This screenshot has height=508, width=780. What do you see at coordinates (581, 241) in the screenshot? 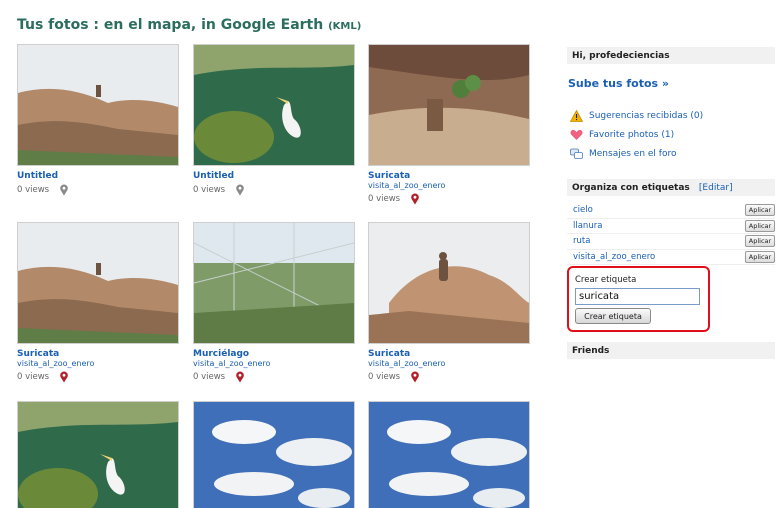
I see `tag-link: ruta` at bounding box center [581, 241].